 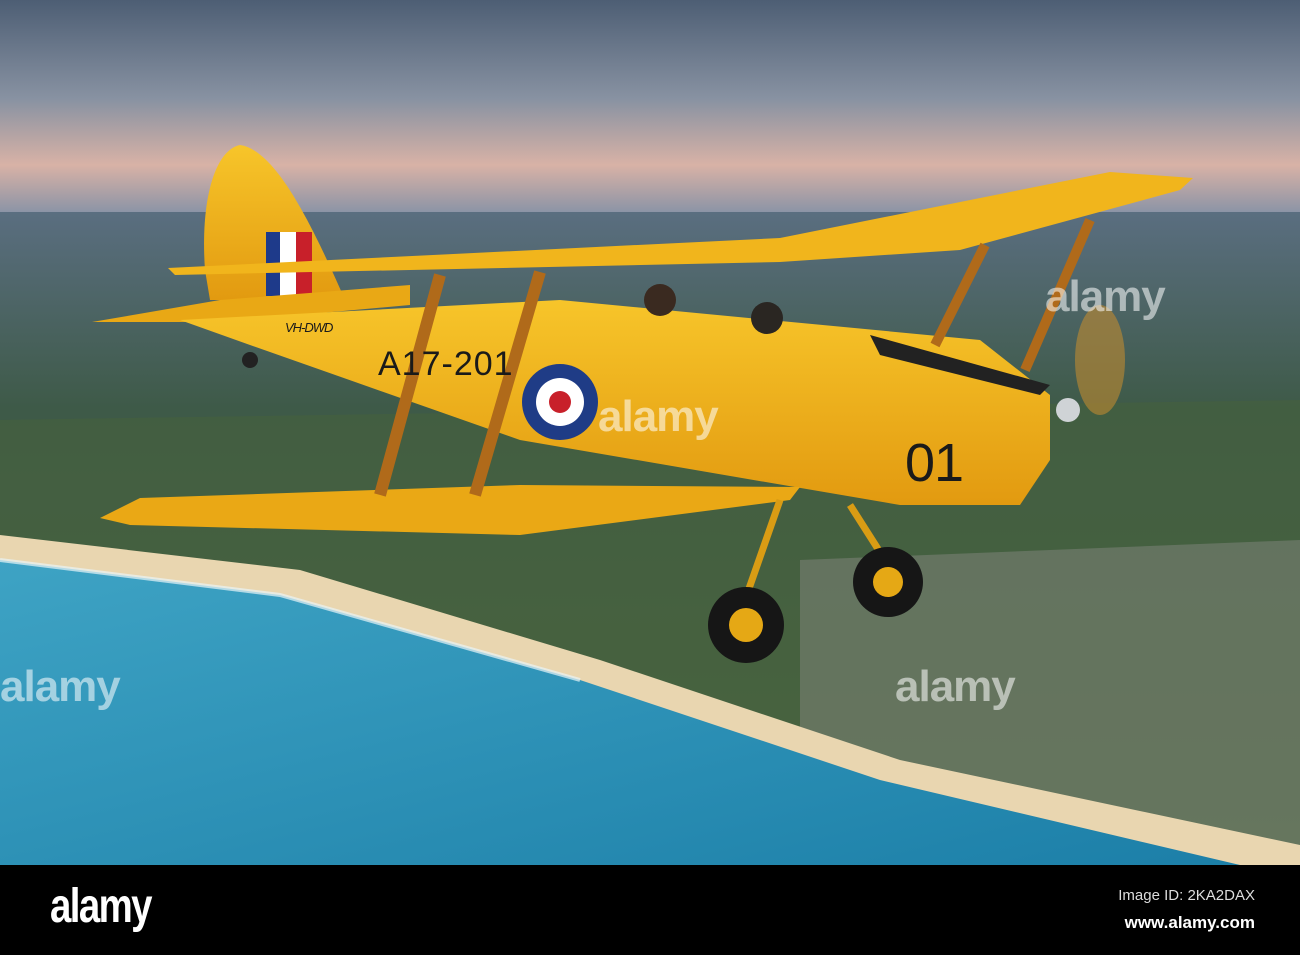 What do you see at coordinates (560, 402) in the screenshot?
I see `roundel` at bounding box center [560, 402].